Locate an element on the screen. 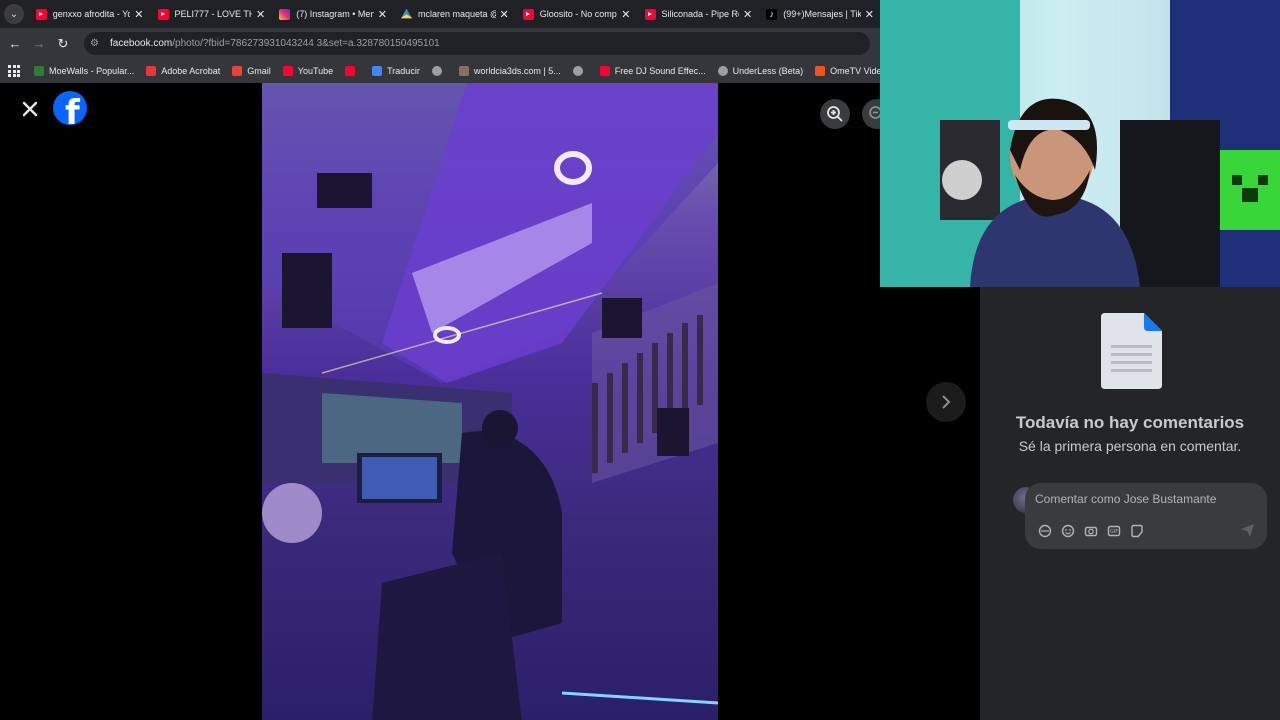 The image size is (1280, 720). instagram-icon is located at coordinates (285, 14).